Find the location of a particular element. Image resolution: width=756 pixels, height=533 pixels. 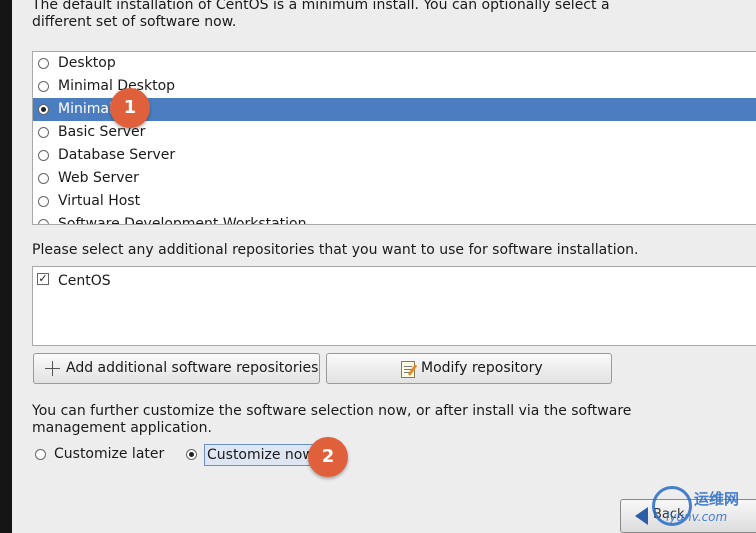

modify-repository-label: Modify repository is located at coordinates (482, 368).